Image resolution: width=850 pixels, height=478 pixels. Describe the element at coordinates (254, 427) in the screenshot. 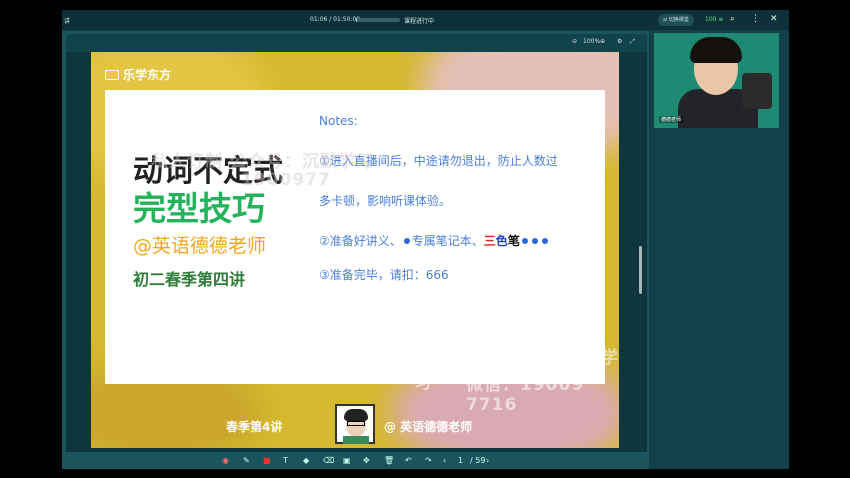

I see `footer-lesson: 春季第4讲` at that location.